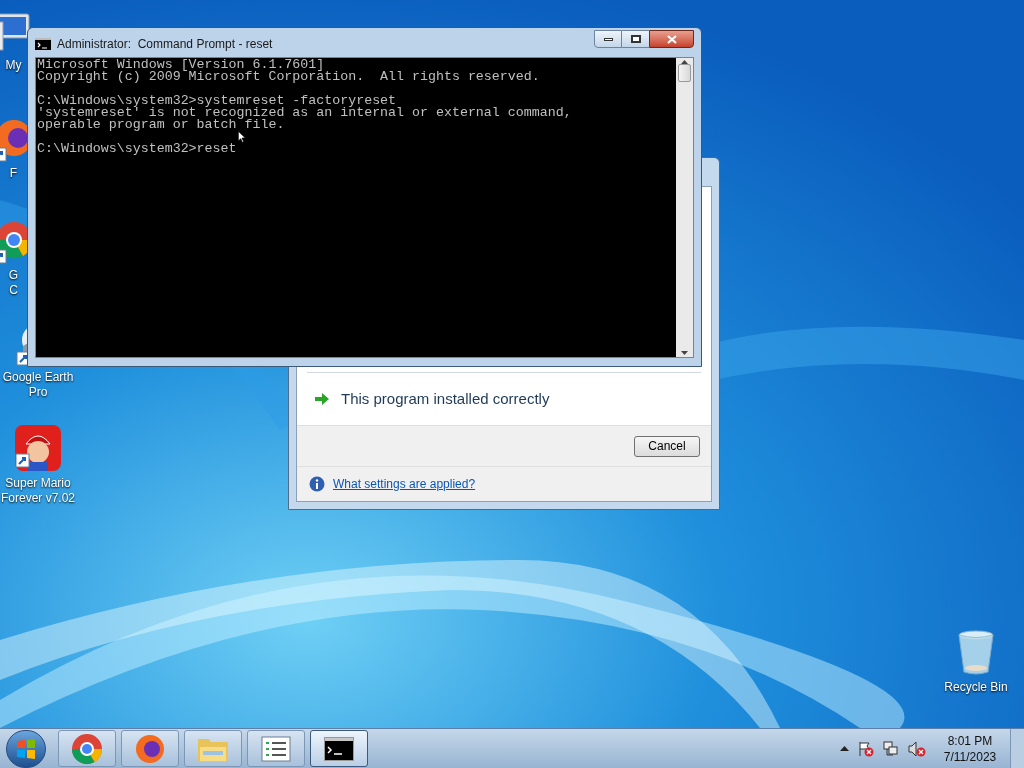  Describe the element at coordinates (866, 748) in the screenshot. I see `flag-alert-icon` at that location.